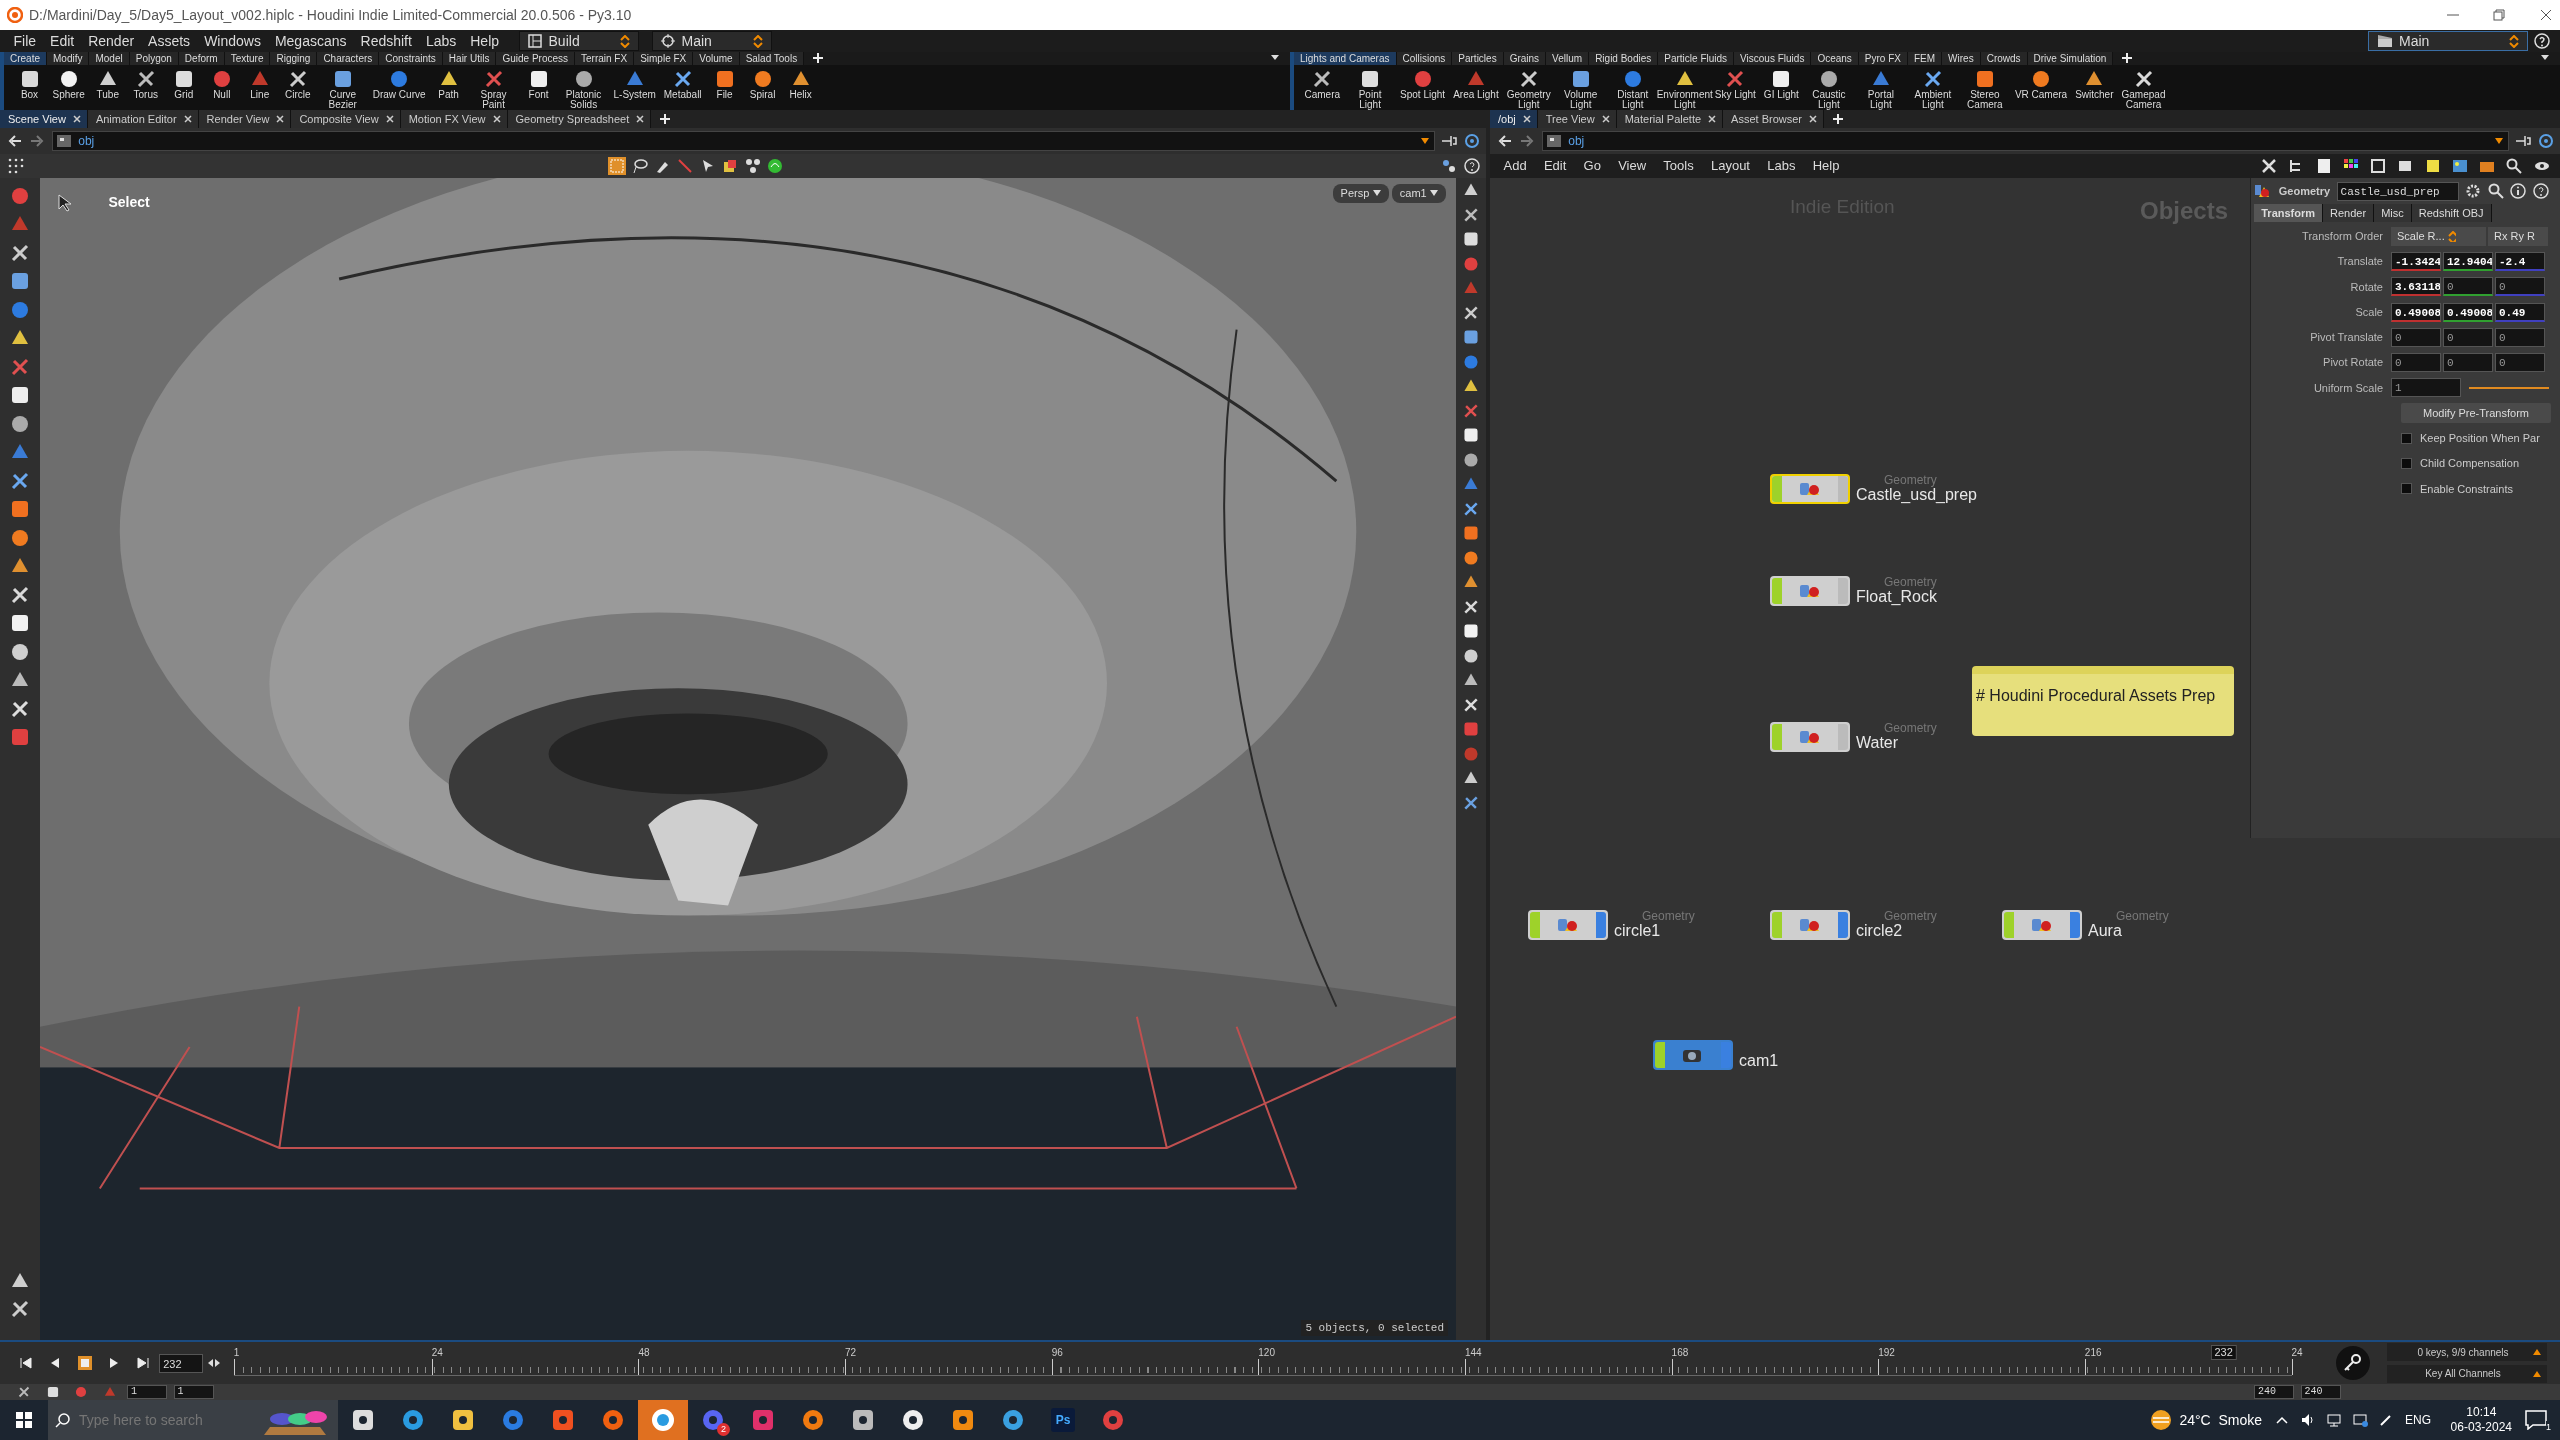 The width and height of the screenshot is (2560, 1440). What do you see at coordinates (454, 119) in the screenshot?
I see `pane-tab: Motion FX View` at bounding box center [454, 119].